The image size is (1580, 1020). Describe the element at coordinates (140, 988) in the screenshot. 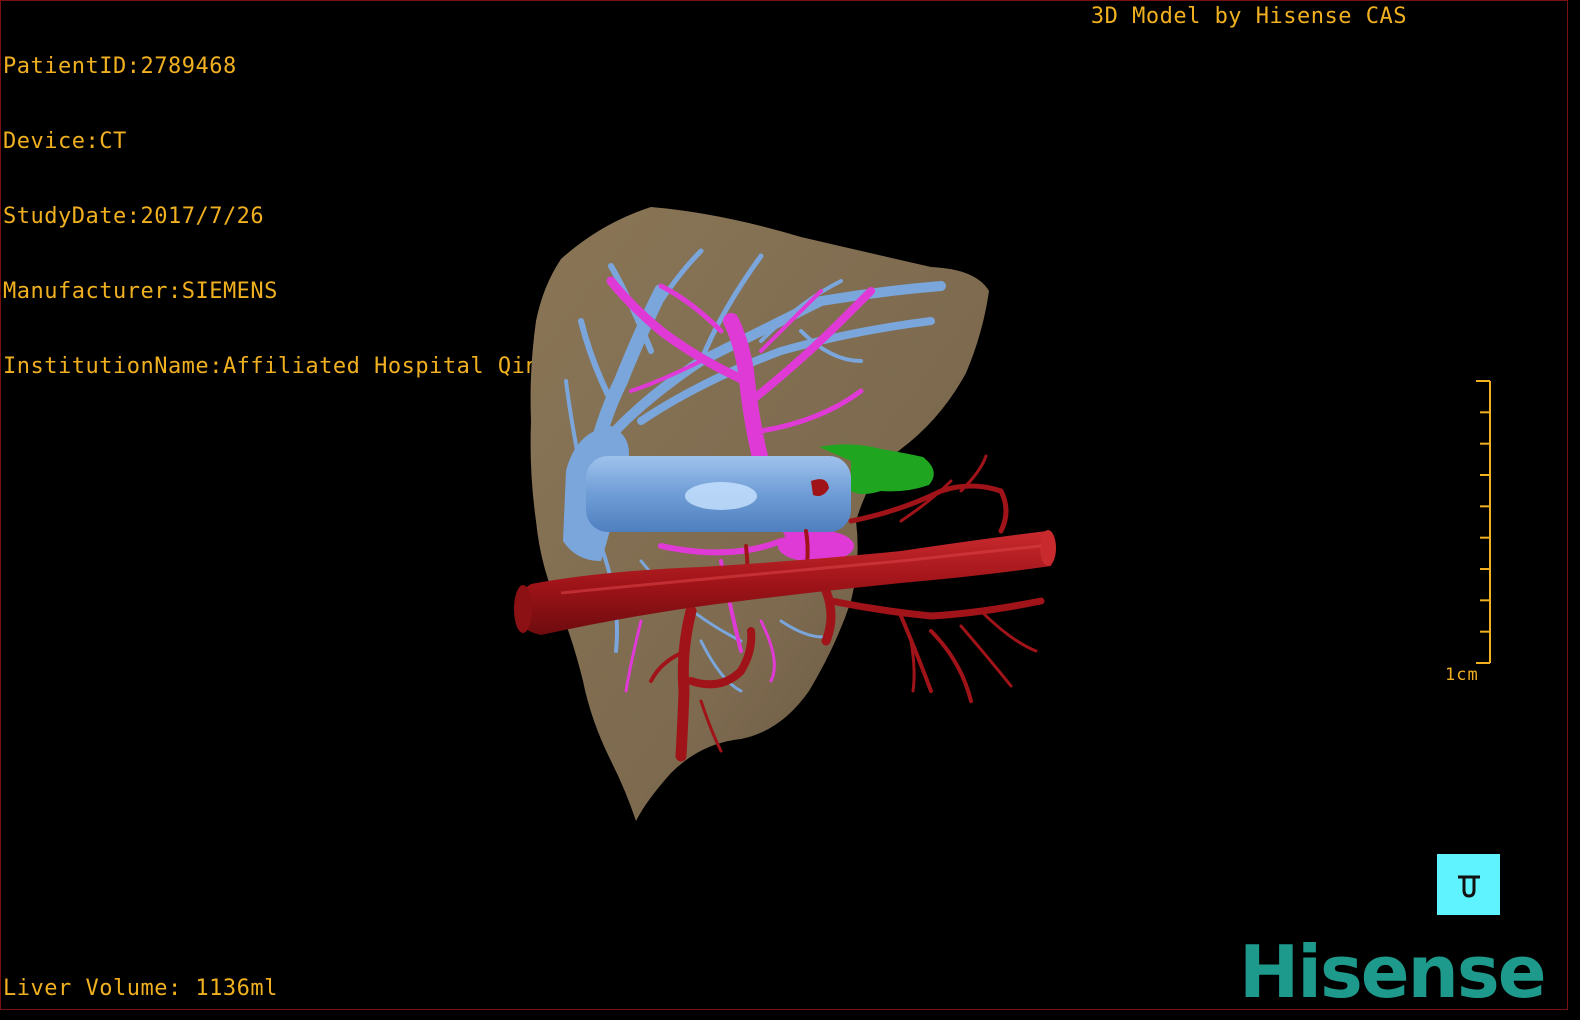

I see `liver-volume-readout: Liver Volume: 1136ml` at that location.